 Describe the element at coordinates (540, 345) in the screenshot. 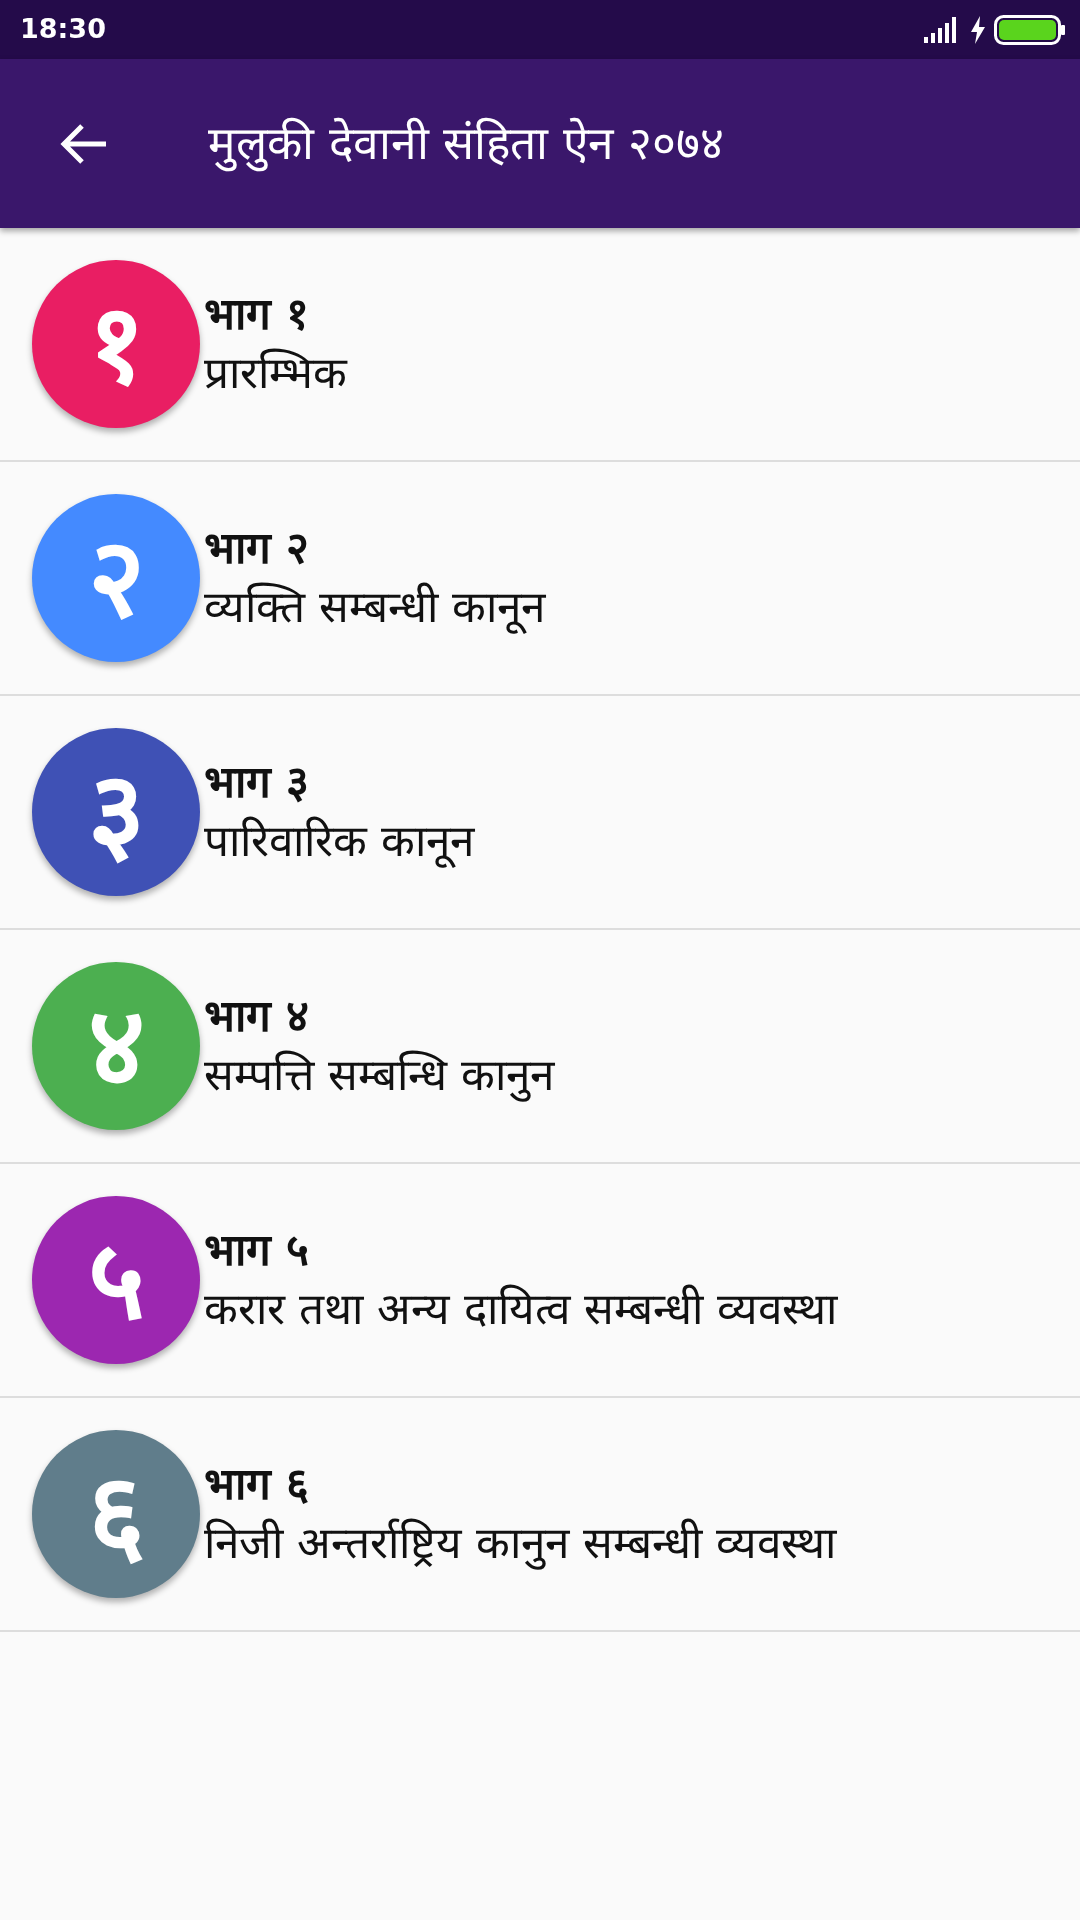

I see `part-row: १ भाग १ प्रारम्भिक` at that location.